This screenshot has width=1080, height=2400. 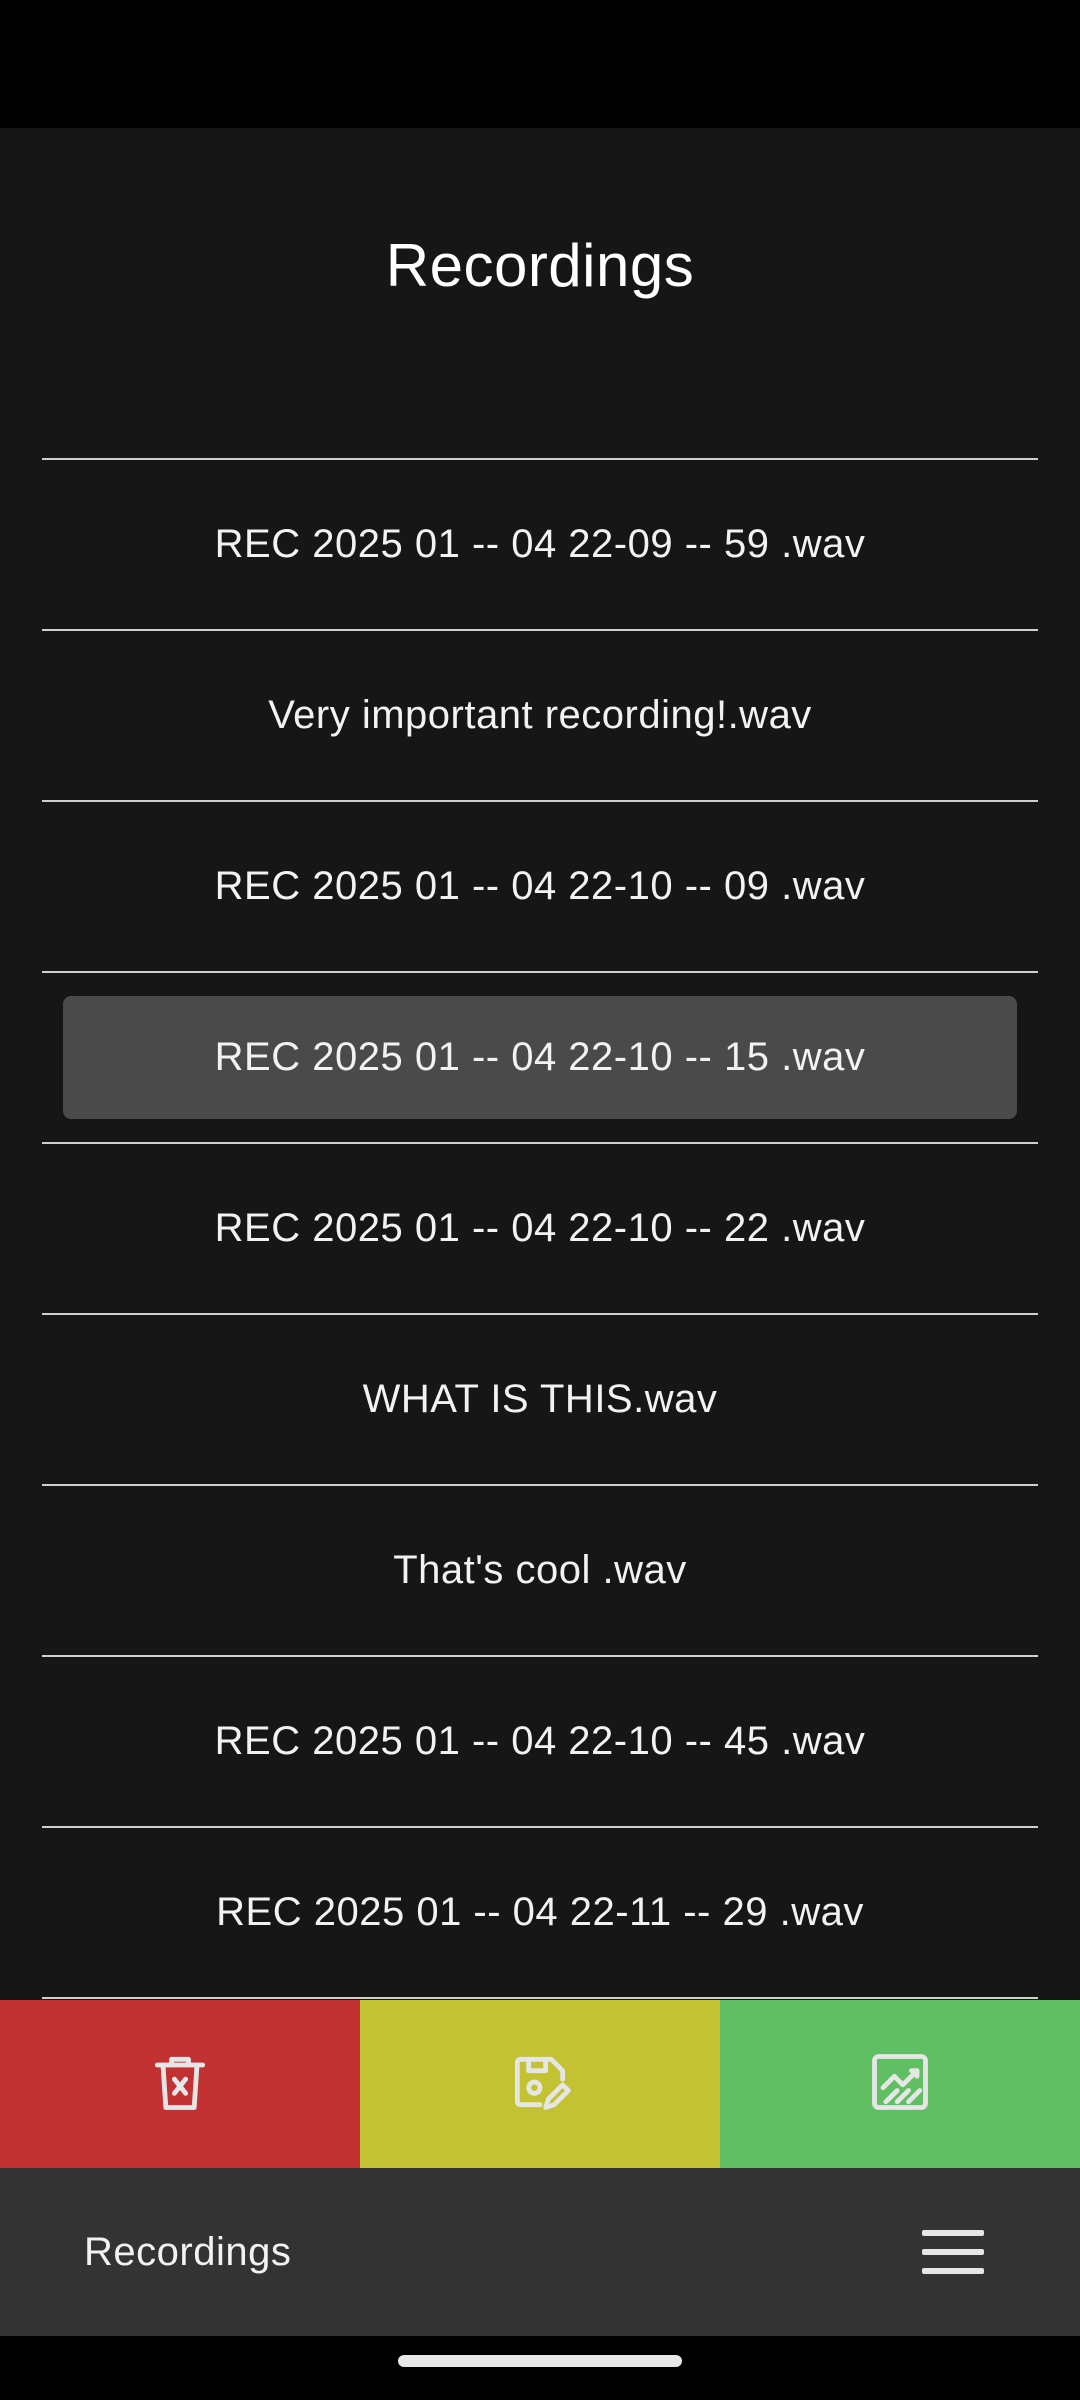 I want to click on hamburger-menu-icon, so click(x=953, y=2252).